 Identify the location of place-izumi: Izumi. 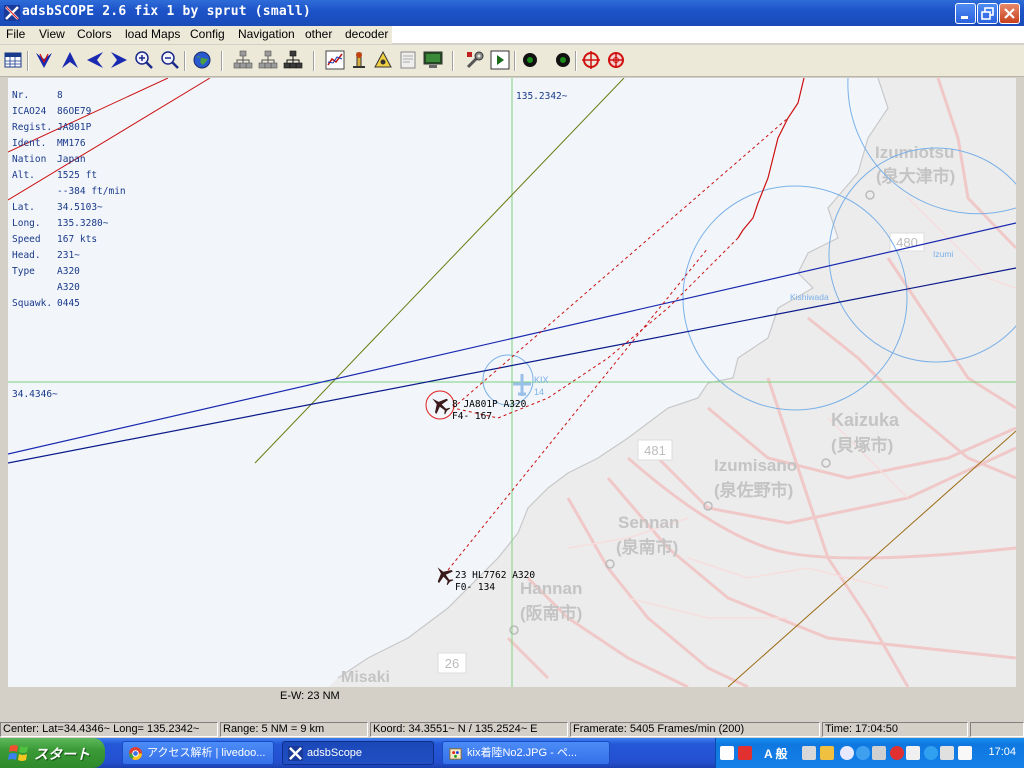
(943, 254).